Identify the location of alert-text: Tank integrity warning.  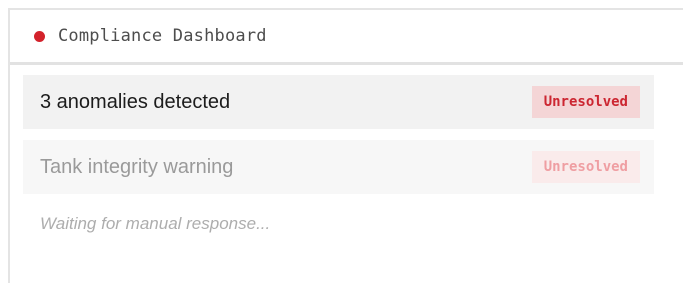
(137, 166).